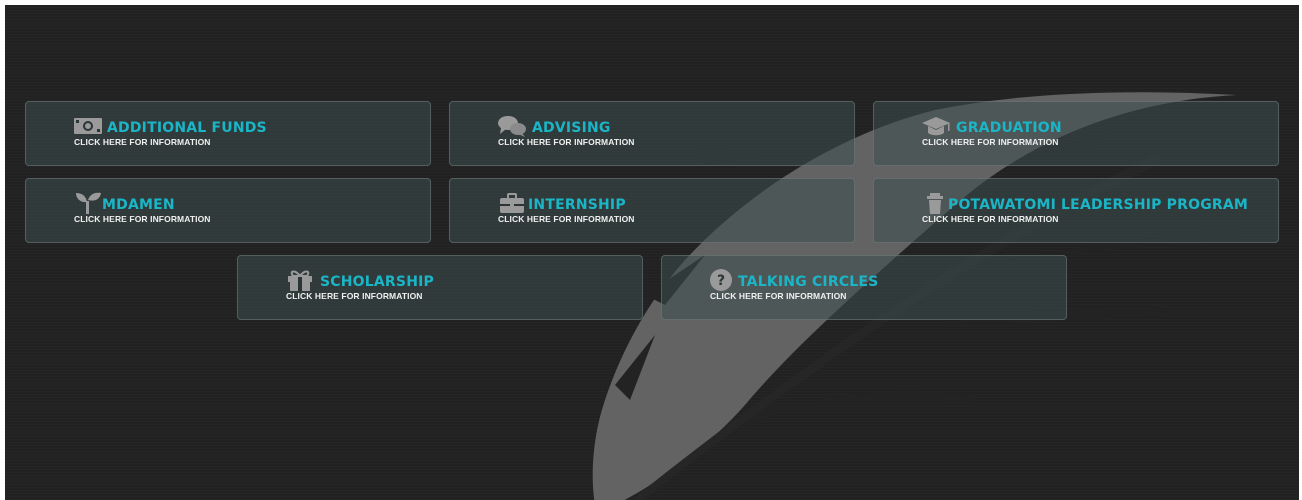 Image resolution: width=1302 pixels, height=500 pixels. I want to click on button-title: MDAMEN, so click(138, 205).